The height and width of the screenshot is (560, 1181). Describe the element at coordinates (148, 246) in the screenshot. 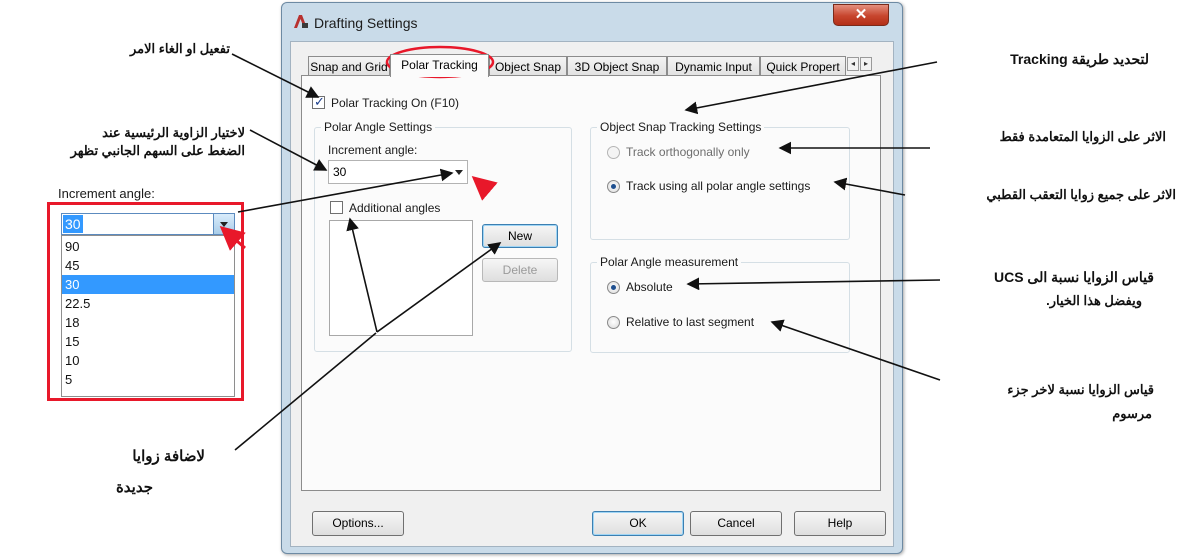

I see `list-item: 90` at that location.